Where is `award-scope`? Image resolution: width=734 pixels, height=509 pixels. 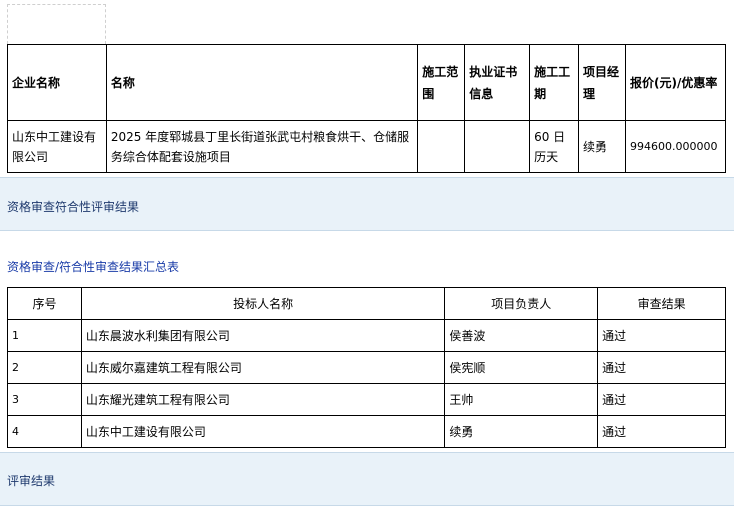 award-scope is located at coordinates (441, 146).